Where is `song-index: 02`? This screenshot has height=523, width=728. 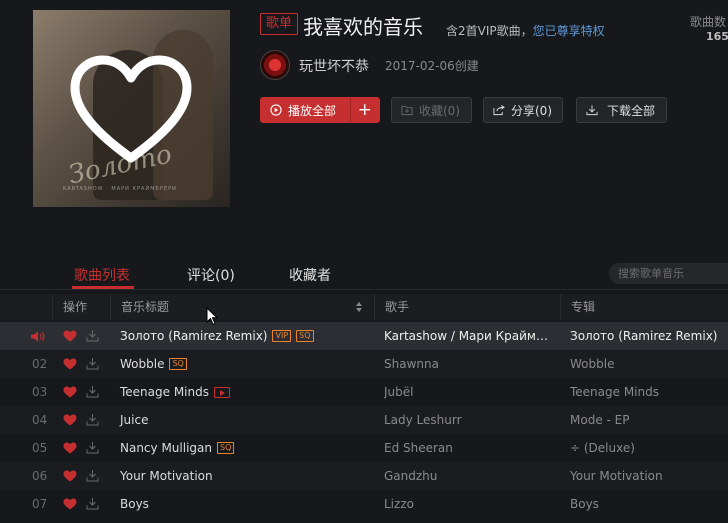 song-index: 02 is located at coordinates (40, 364).